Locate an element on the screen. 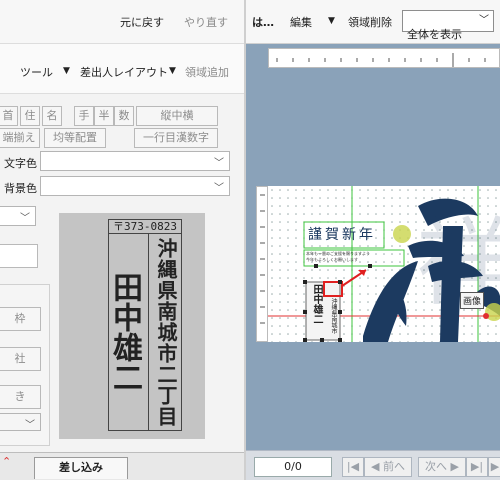  next-page-button: 次へ ▶ is located at coordinates (442, 467).